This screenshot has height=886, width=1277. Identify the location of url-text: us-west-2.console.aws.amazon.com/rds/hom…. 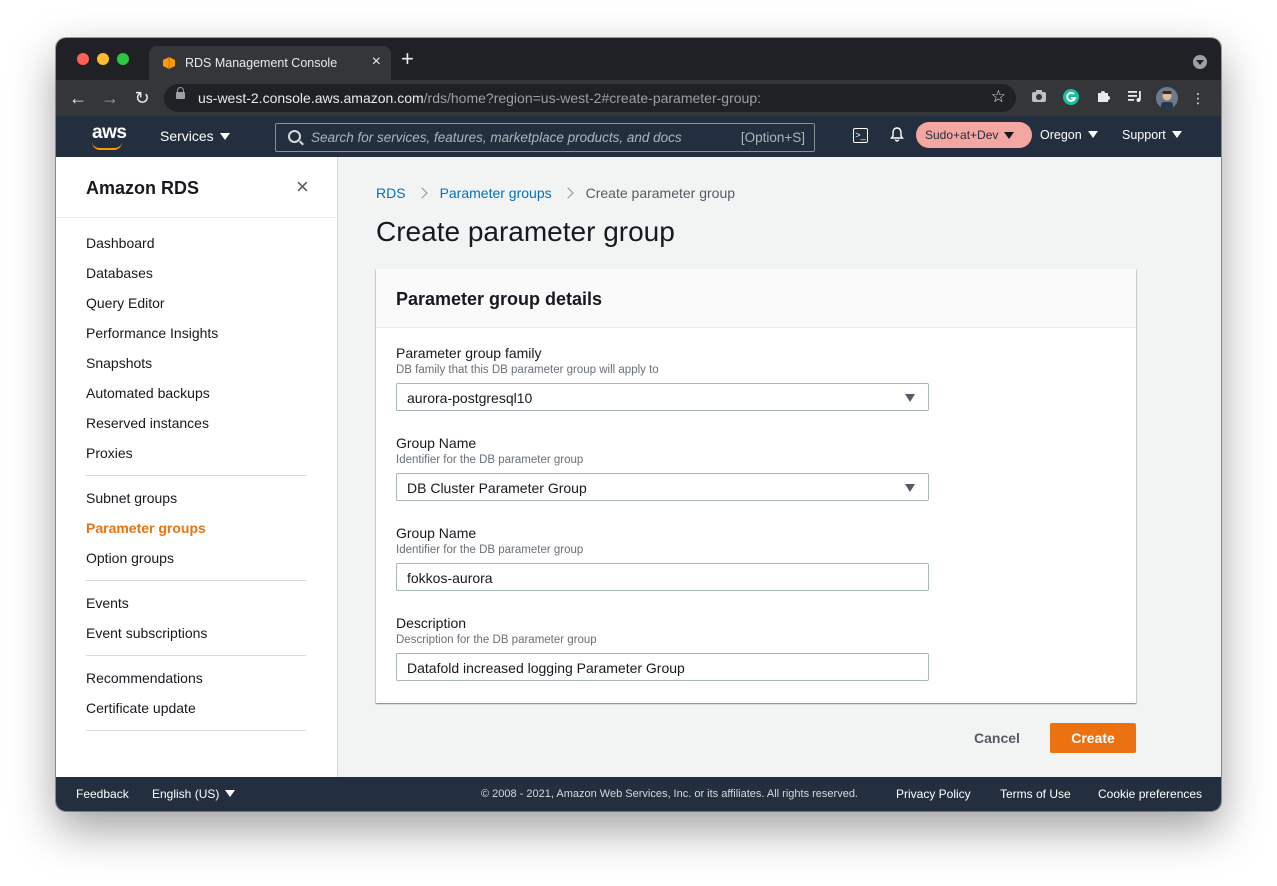
(479, 98).